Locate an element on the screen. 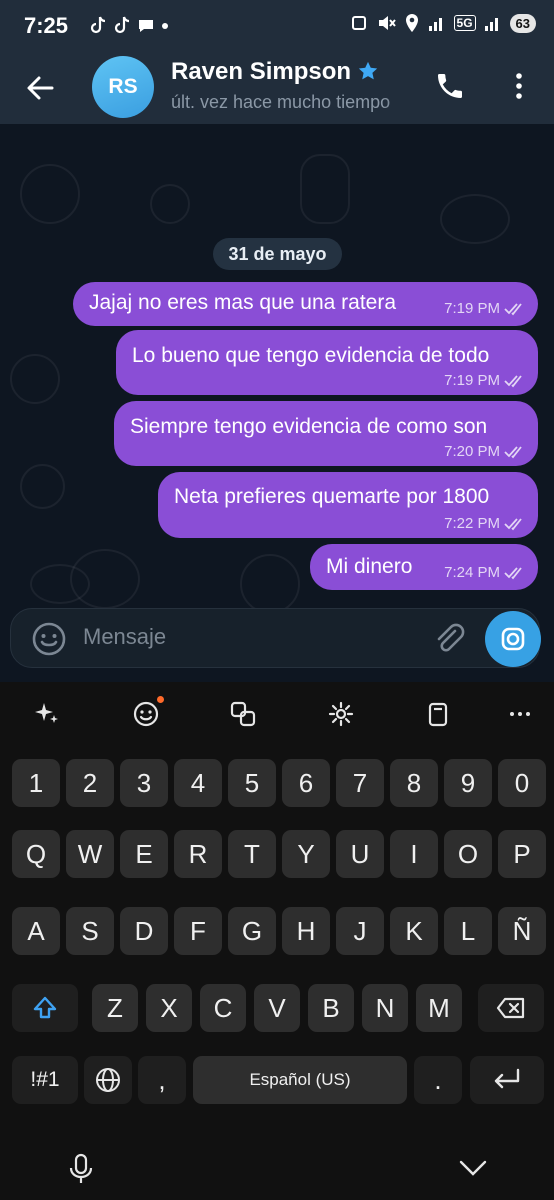  camera-icon is located at coordinates (513, 639).